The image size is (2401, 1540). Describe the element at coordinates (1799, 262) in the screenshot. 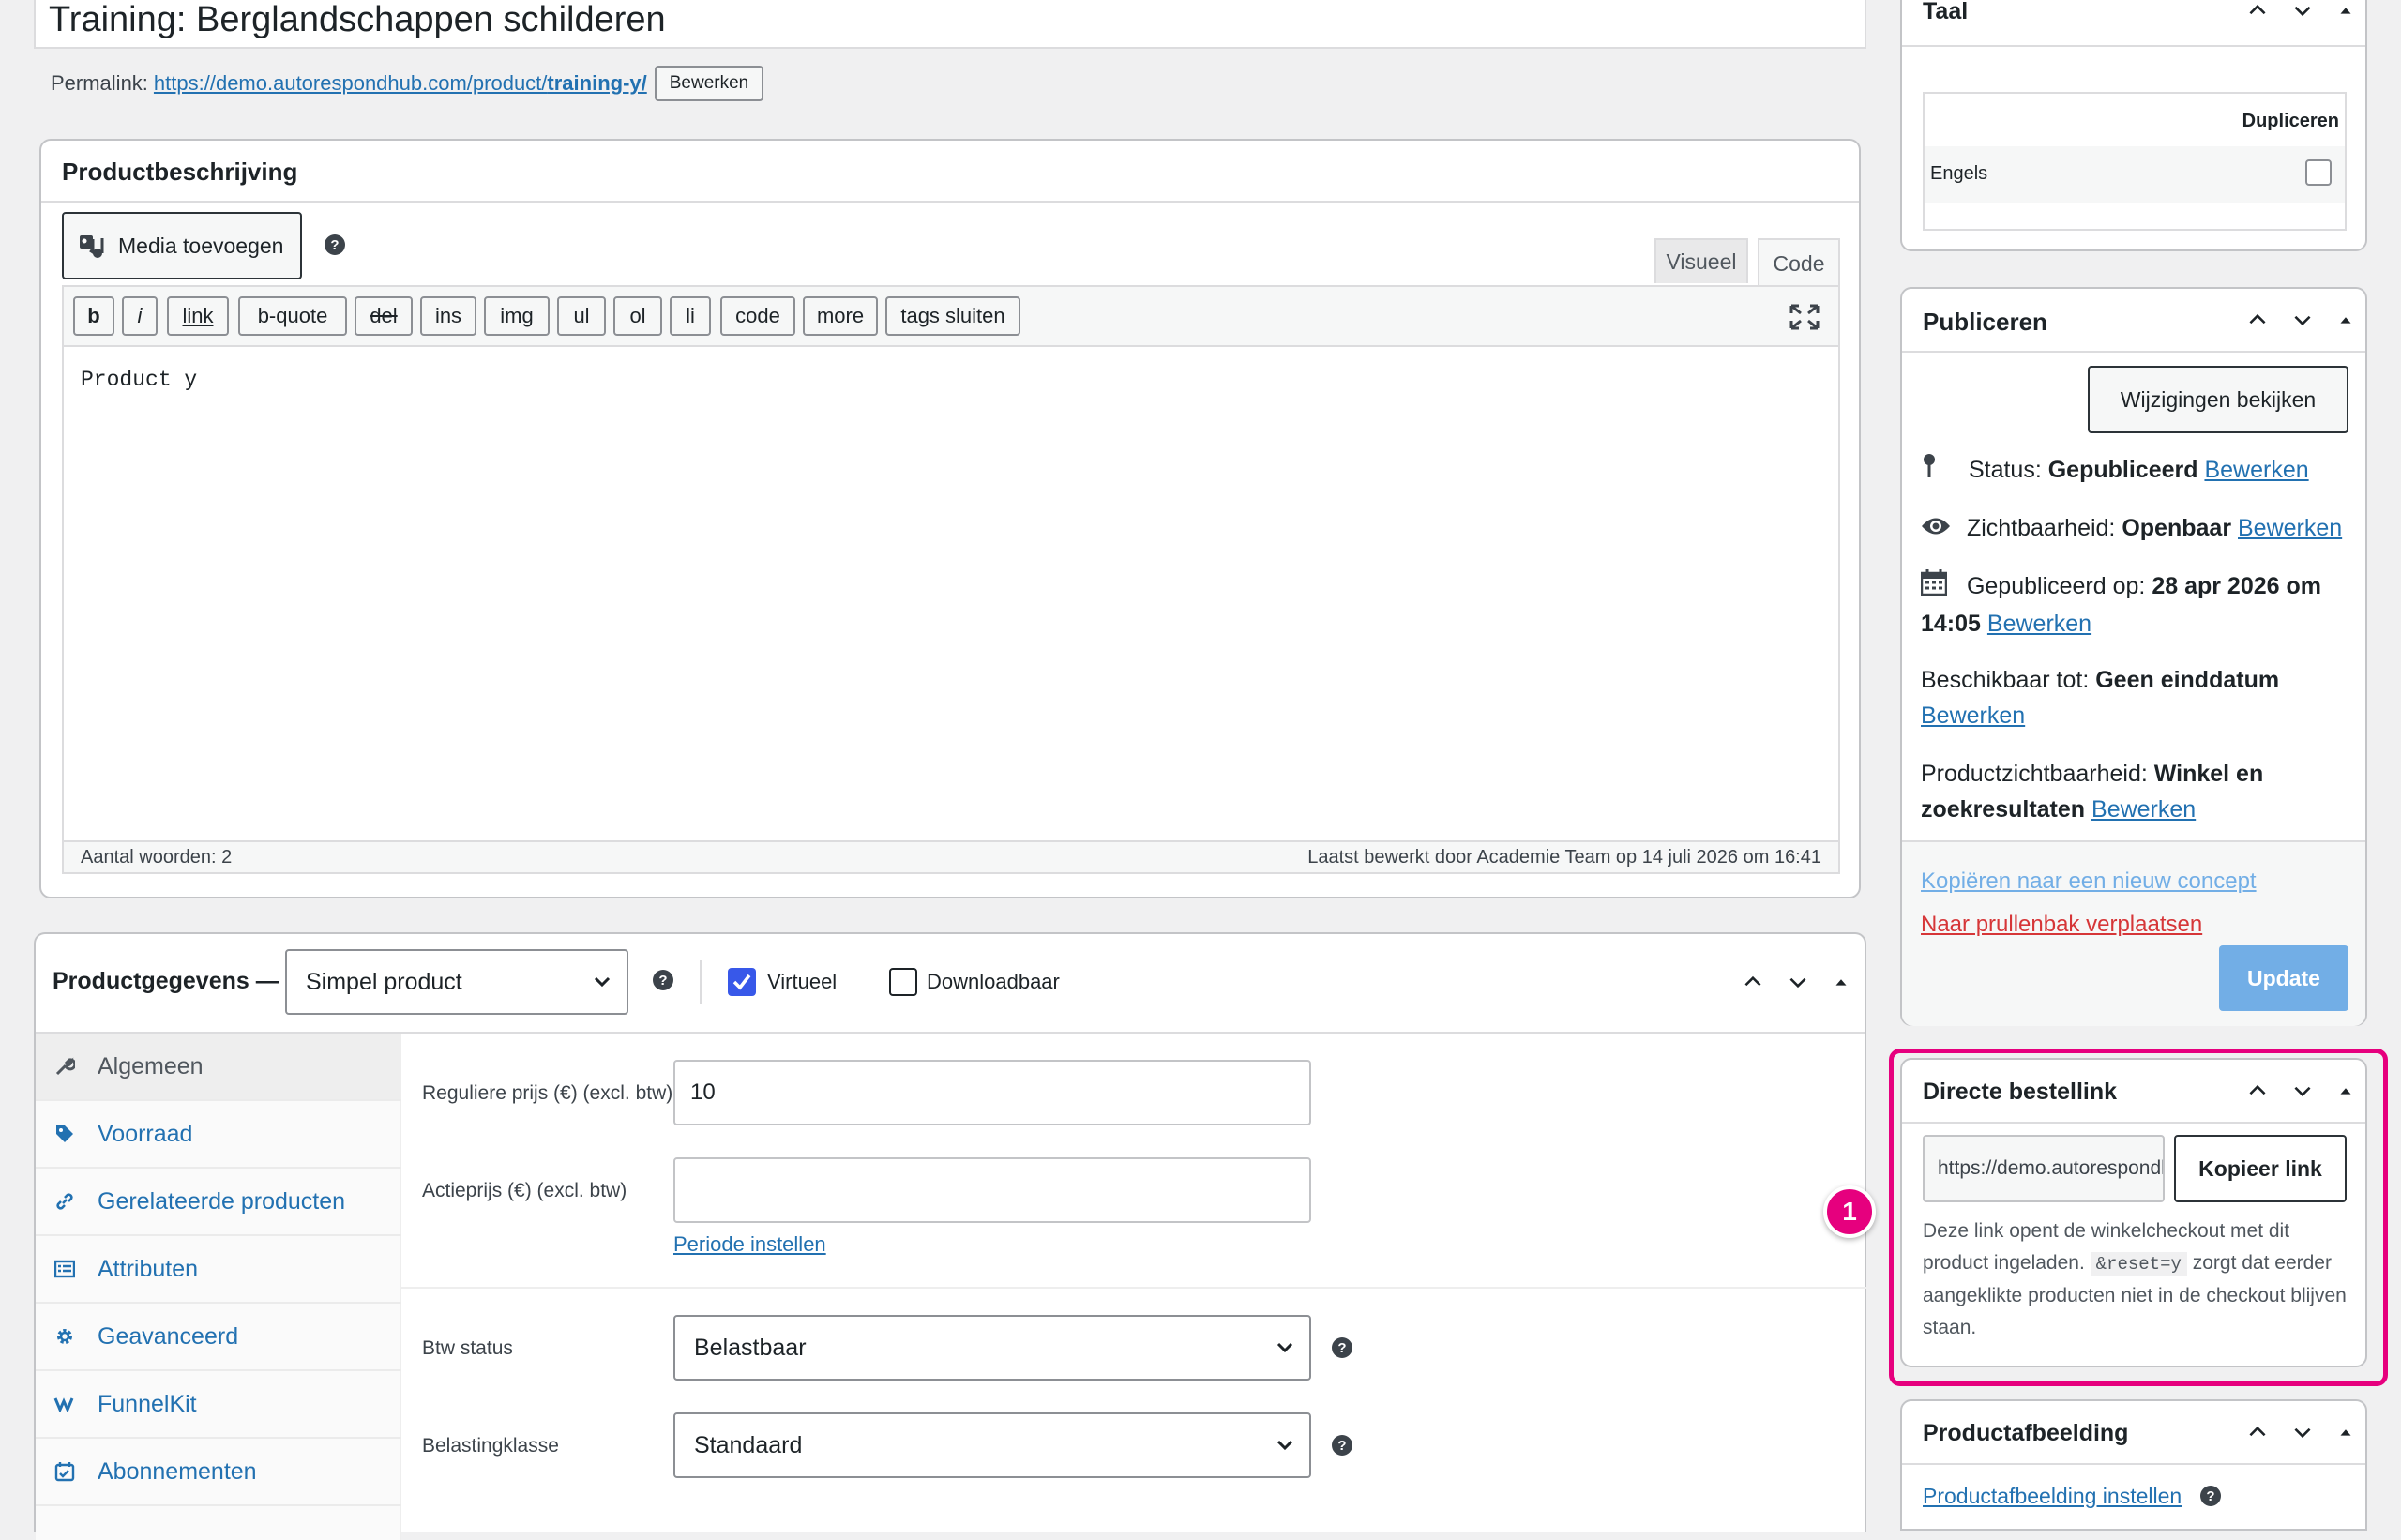

I see `tab-code: Code` at that location.